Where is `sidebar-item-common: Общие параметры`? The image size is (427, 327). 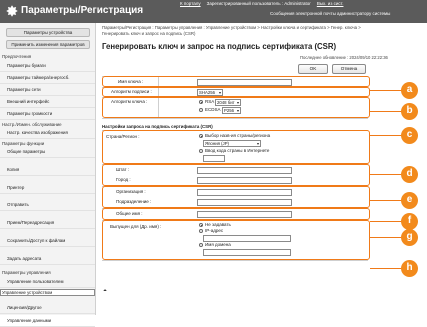
sidebar-item-common: Общие параметры is located at coordinates (47, 152).